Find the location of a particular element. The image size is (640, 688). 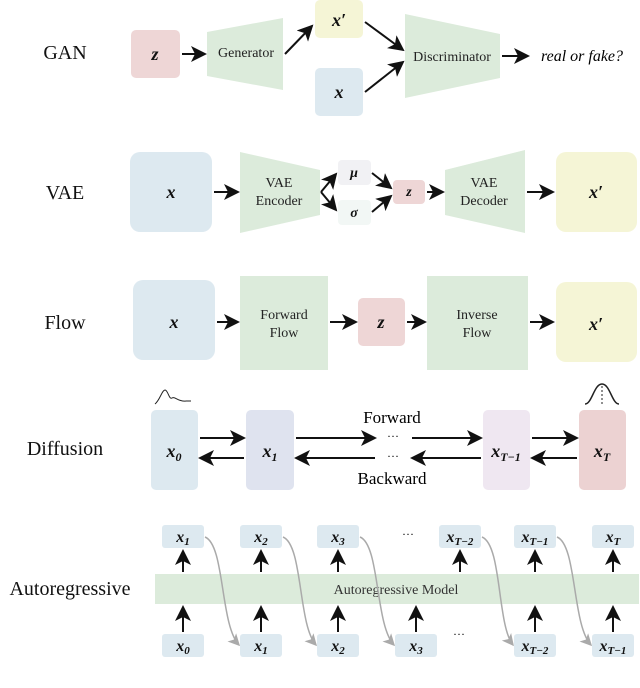

input-ellipsis: ··· is located at coordinates (459, 634).